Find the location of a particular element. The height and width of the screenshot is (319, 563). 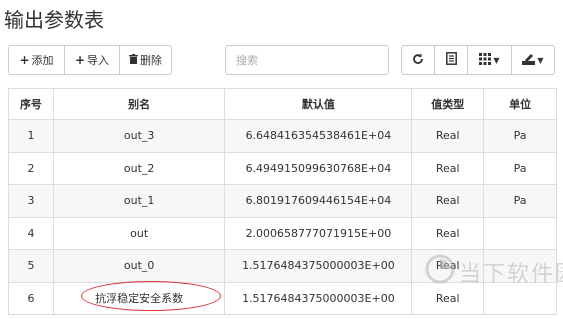

import-button-label: 导入 is located at coordinates (98, 60).